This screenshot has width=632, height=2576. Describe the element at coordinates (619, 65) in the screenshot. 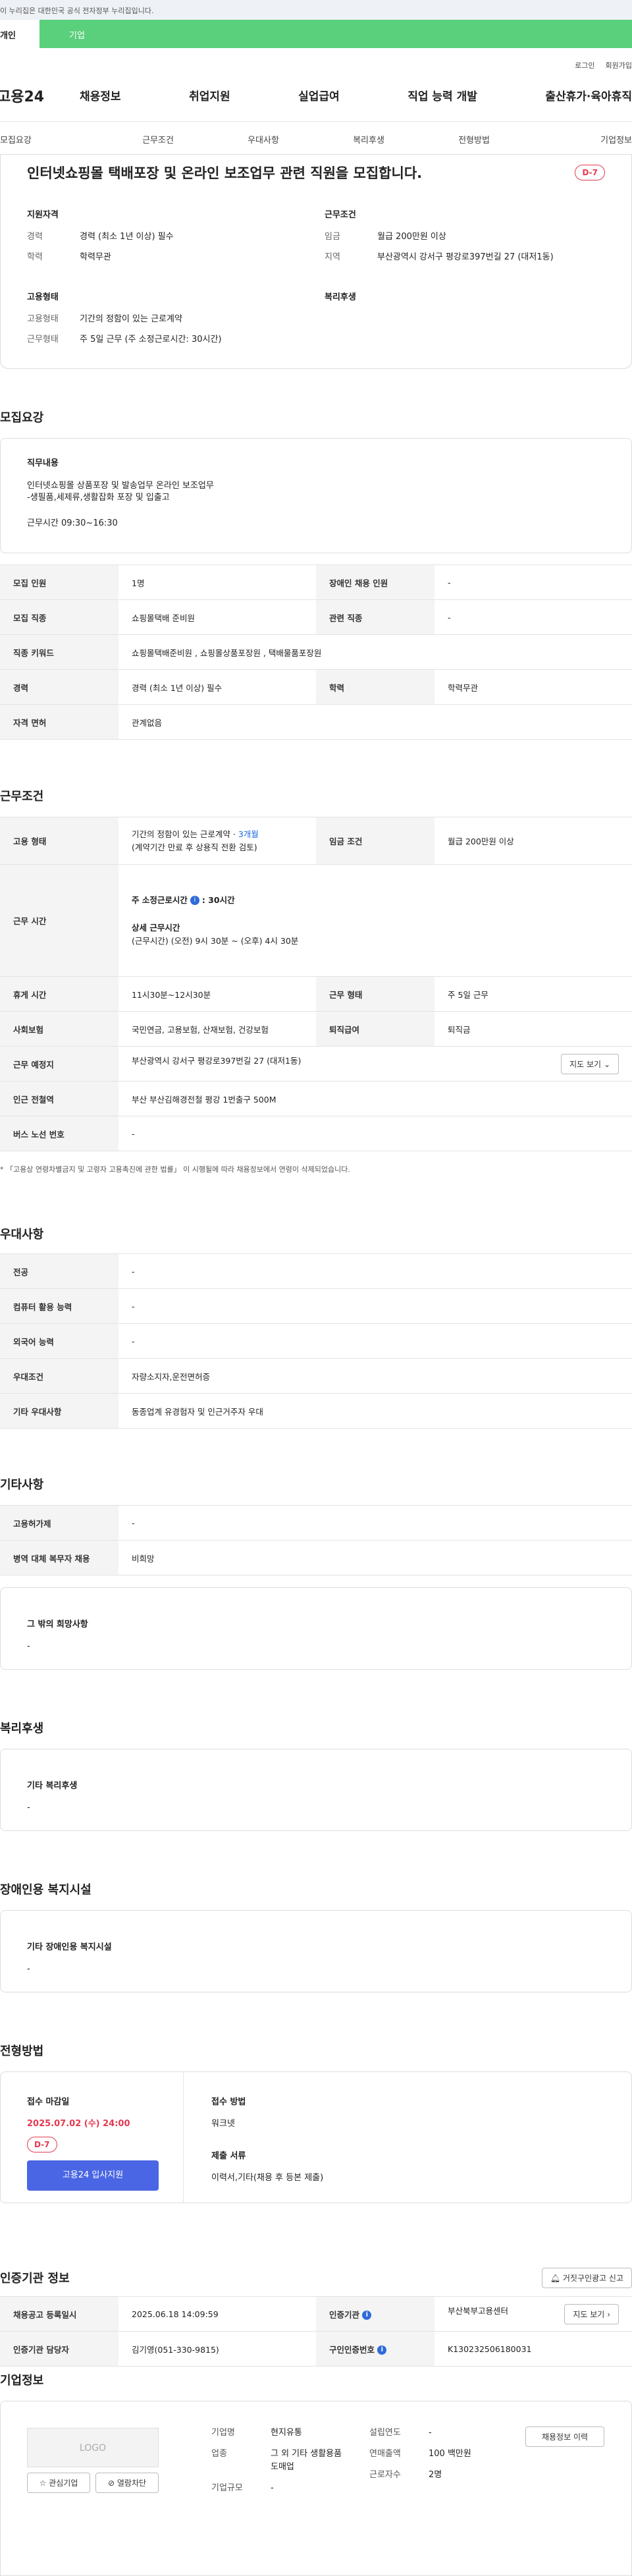

I see `join-link: 회원가입` at that location.